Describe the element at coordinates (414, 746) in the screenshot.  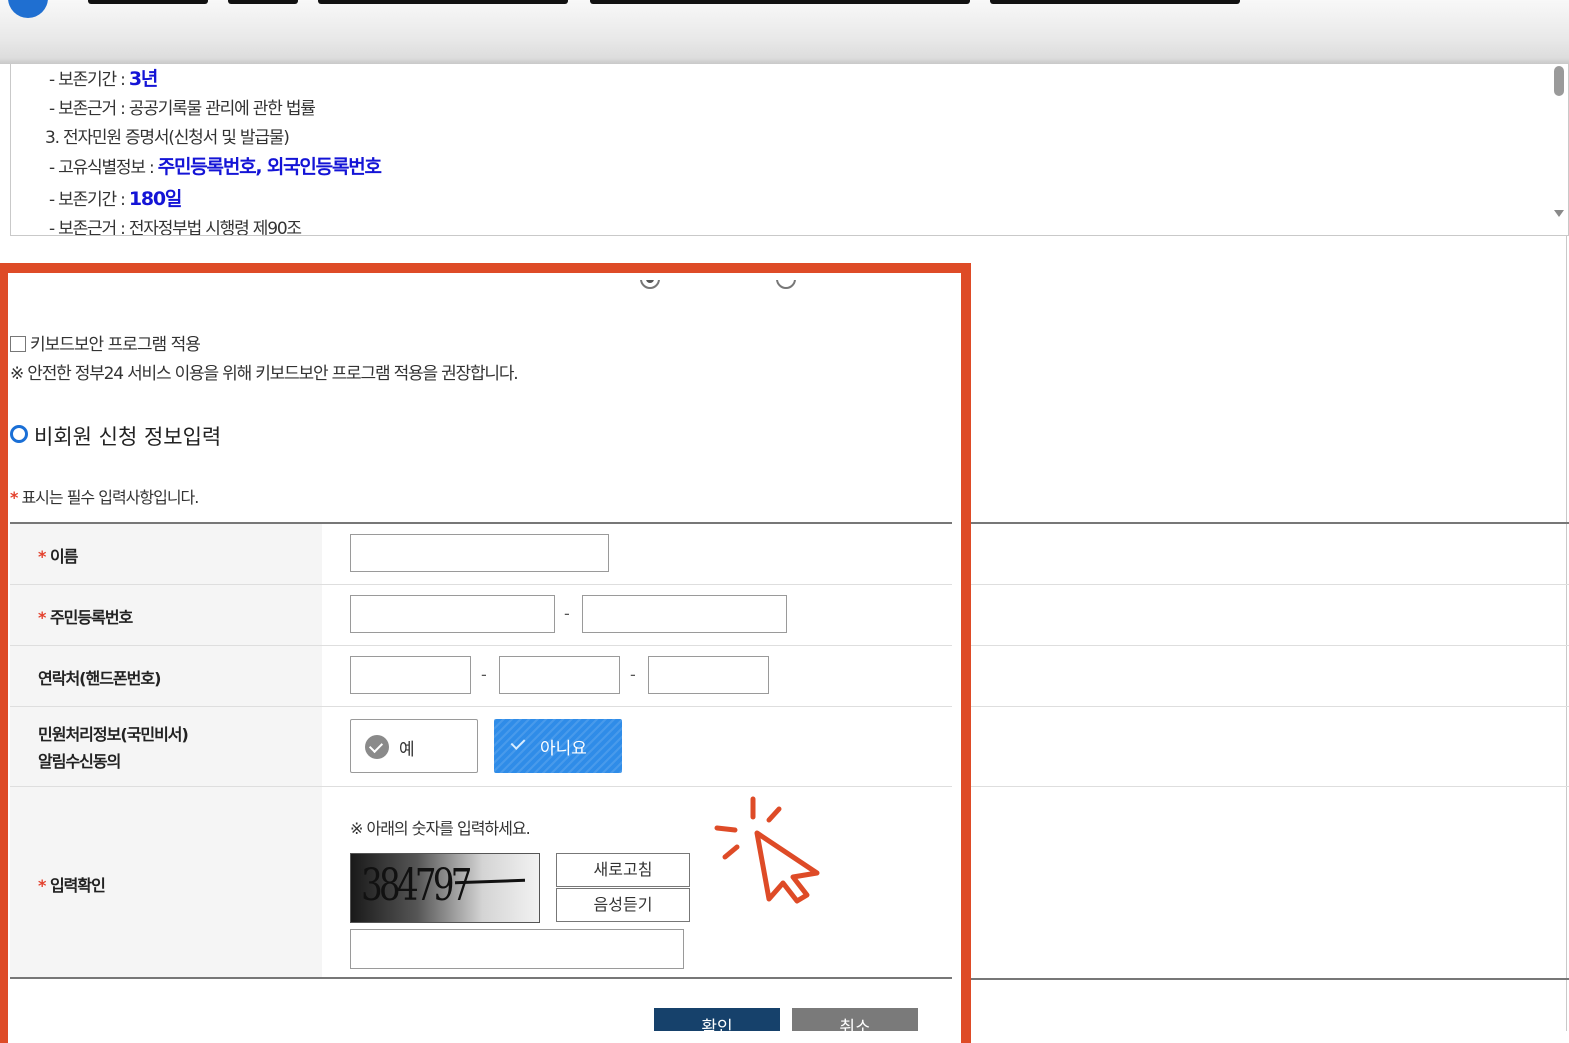
I see `consent-yes-button: 예` at that location.